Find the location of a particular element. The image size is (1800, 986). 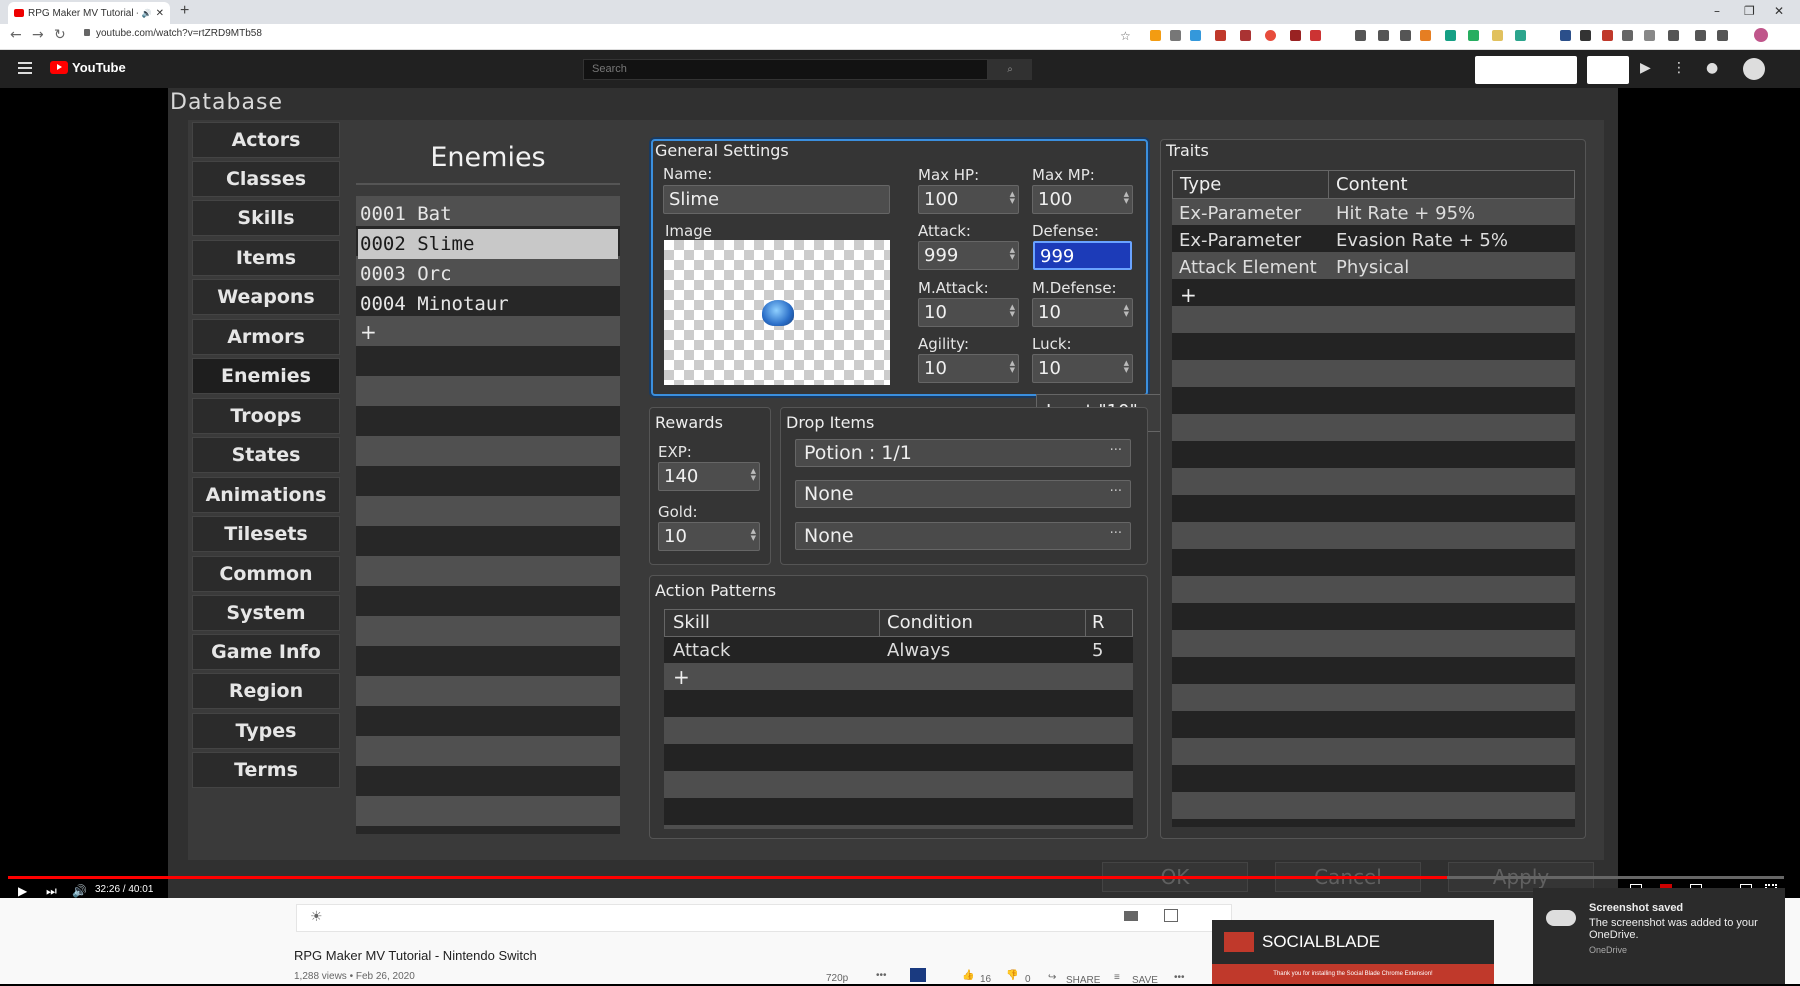

add-action-icon: + is located at coordinates (681, 677).